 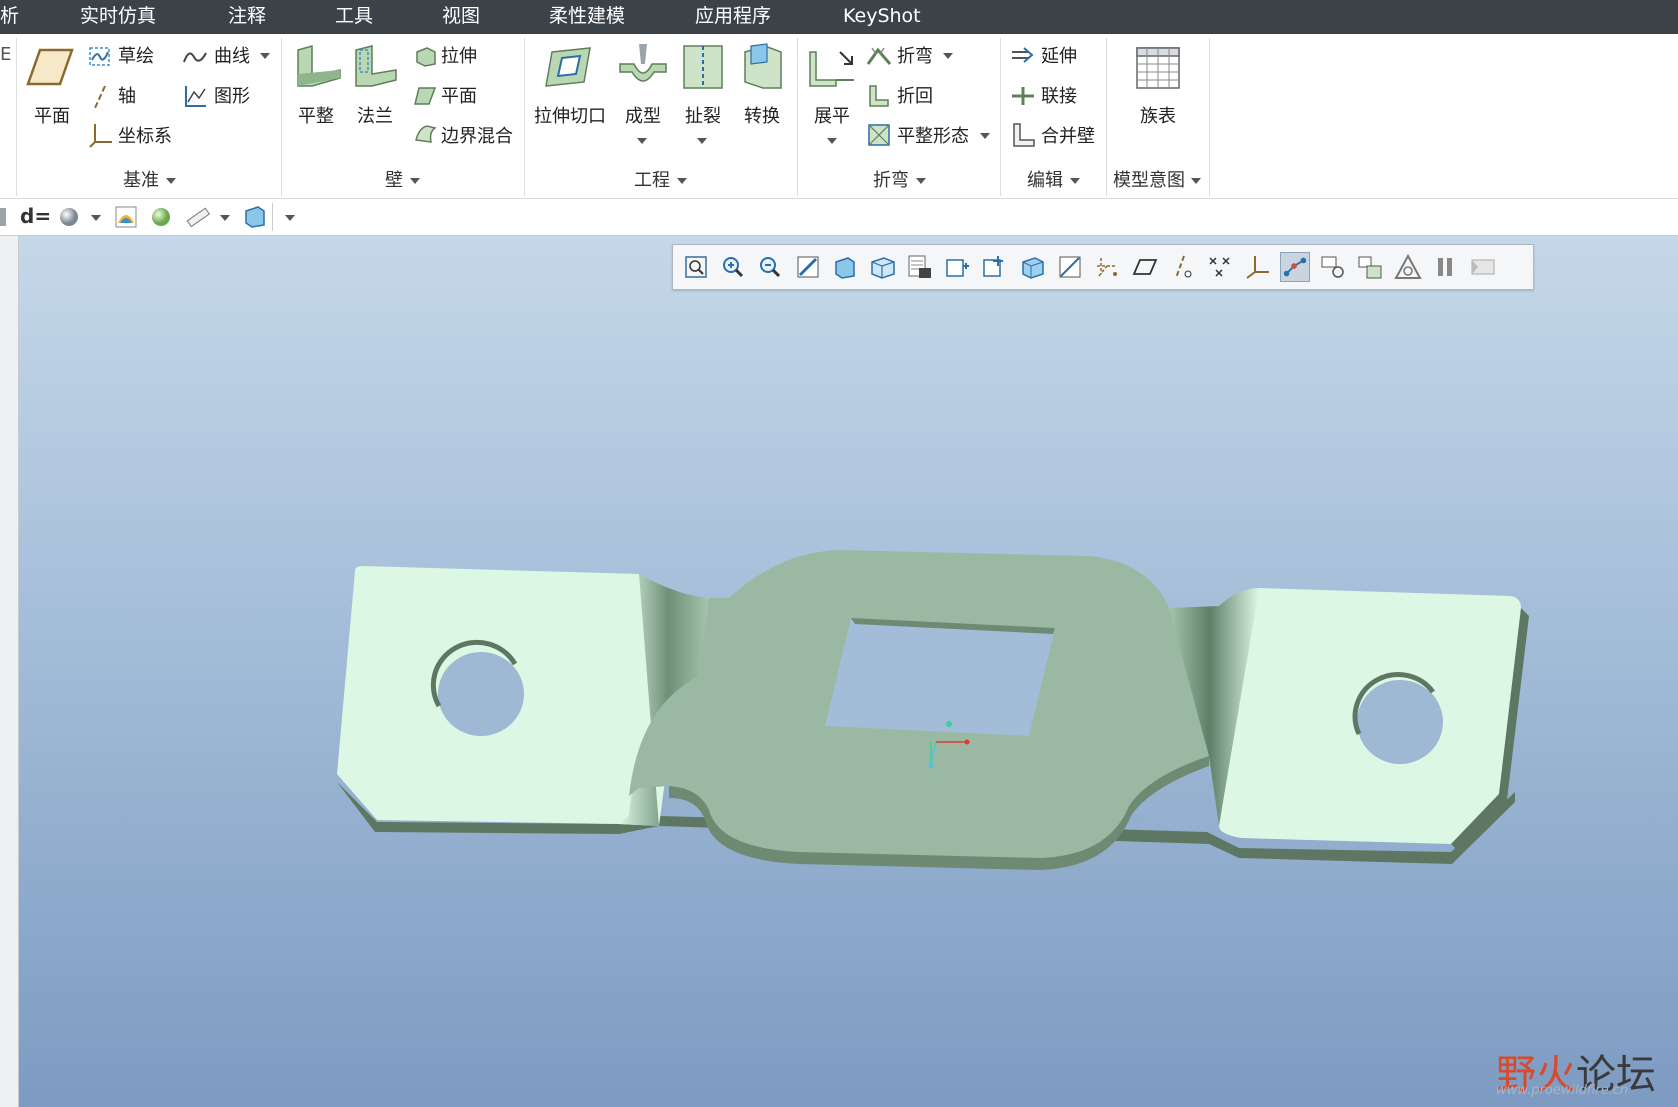 What do you see at coordinates (703, 67) in the screenshot?
I see `rip-icon` at bounding box center [703, 67].